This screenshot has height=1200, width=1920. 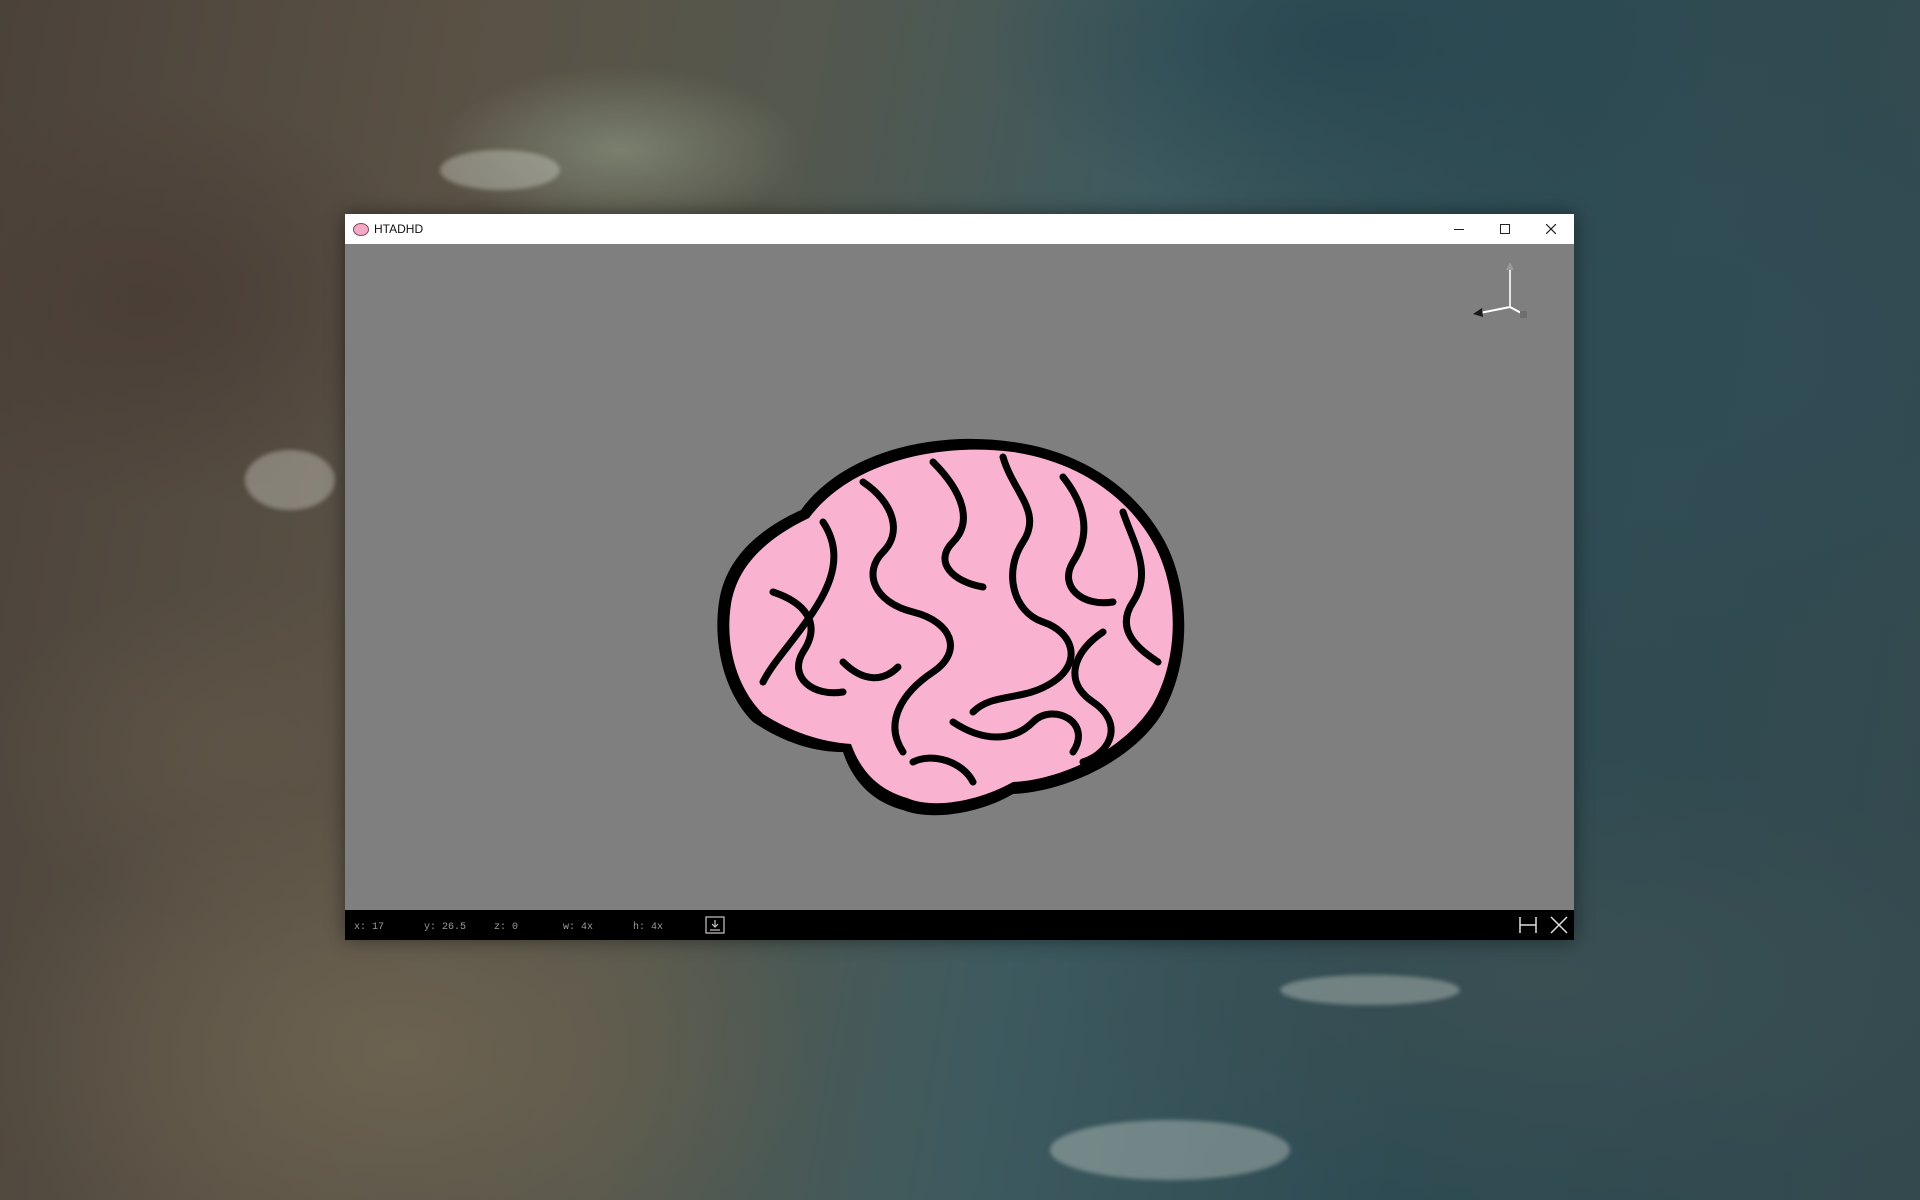 I want to click on minimize-button, so click(x=1459, y=229).